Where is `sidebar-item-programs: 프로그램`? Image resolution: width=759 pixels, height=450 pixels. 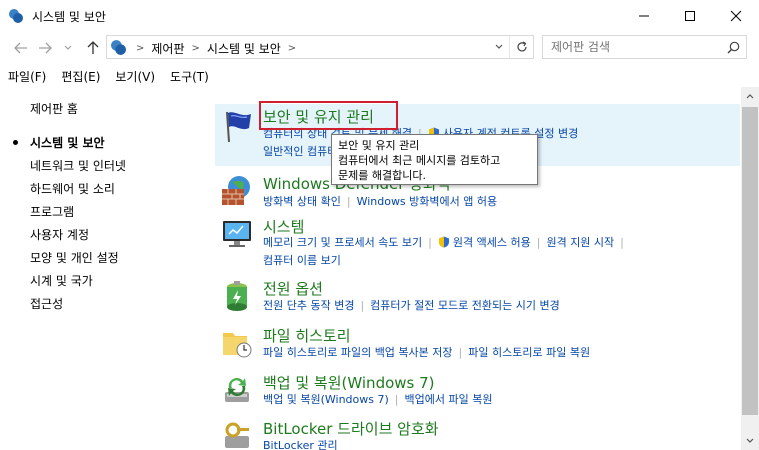 sidebar-item-programs: 프로그램 is located at coordinates (52, 211).